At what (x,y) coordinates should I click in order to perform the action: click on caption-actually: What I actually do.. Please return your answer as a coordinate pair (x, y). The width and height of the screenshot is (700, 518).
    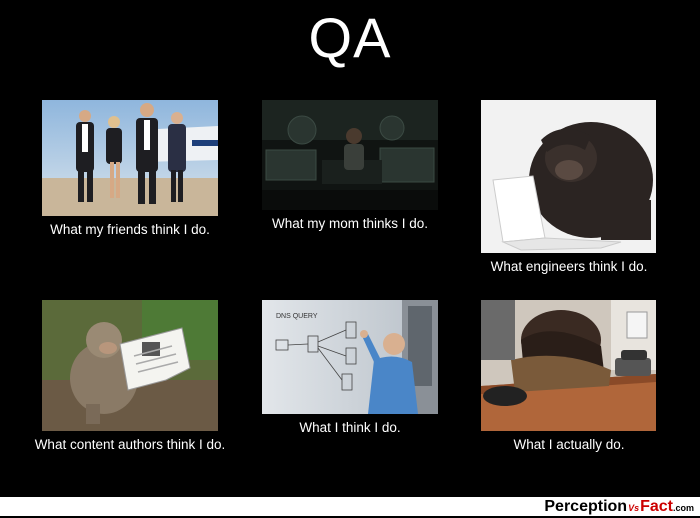
    Looking at the image, I should click on (569, 444).